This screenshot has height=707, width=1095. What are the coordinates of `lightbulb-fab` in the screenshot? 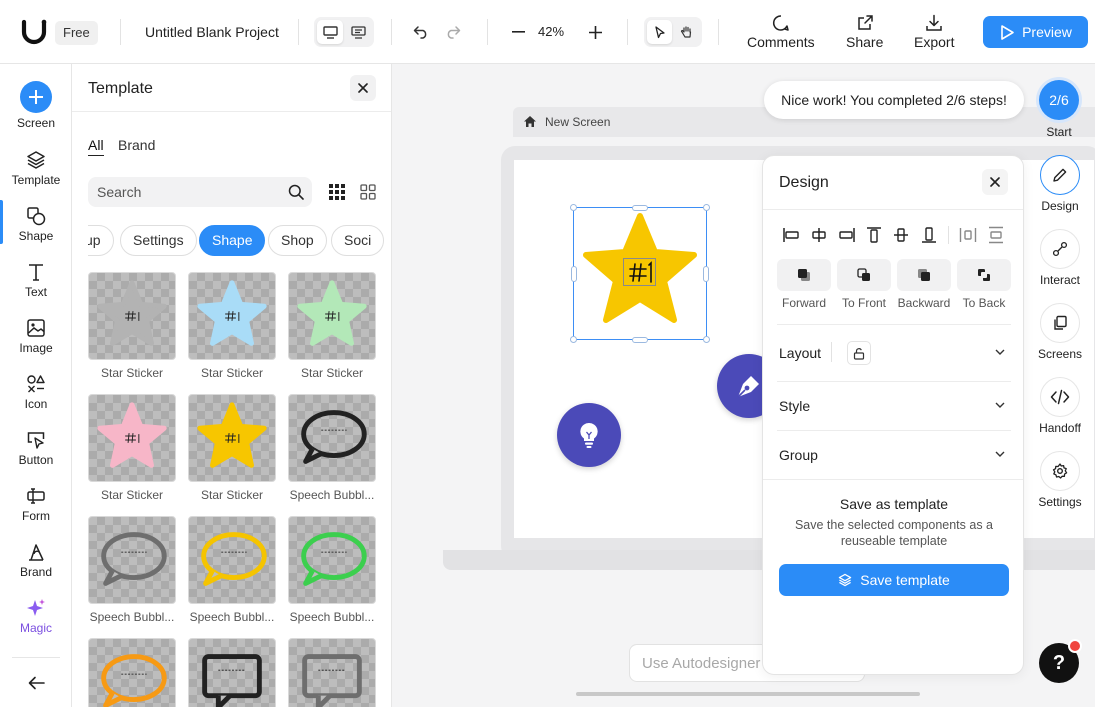 It's located at (589, 435).